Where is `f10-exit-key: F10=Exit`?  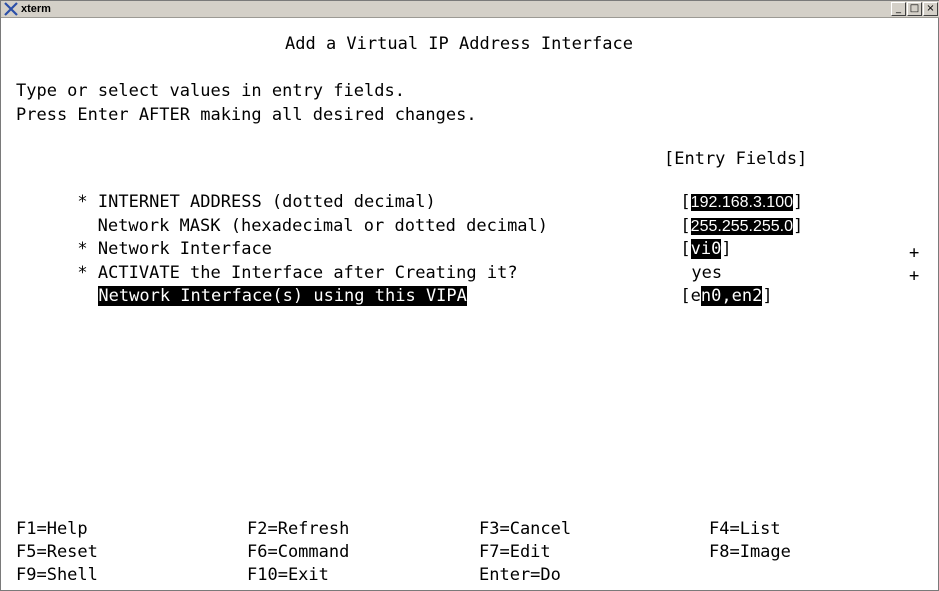
f10-exit-key: F10=Exit is located at coordinates (288, 575).